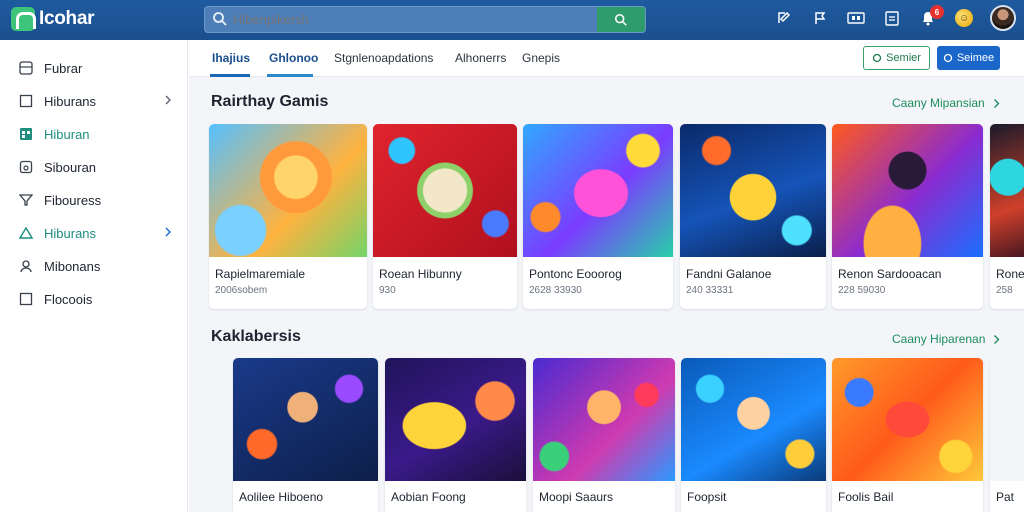  What do you see at coordinates (68, 299) in the screenshot?
I see `sidebar-item-label: Flocoois` at bounding box center [68, 299].